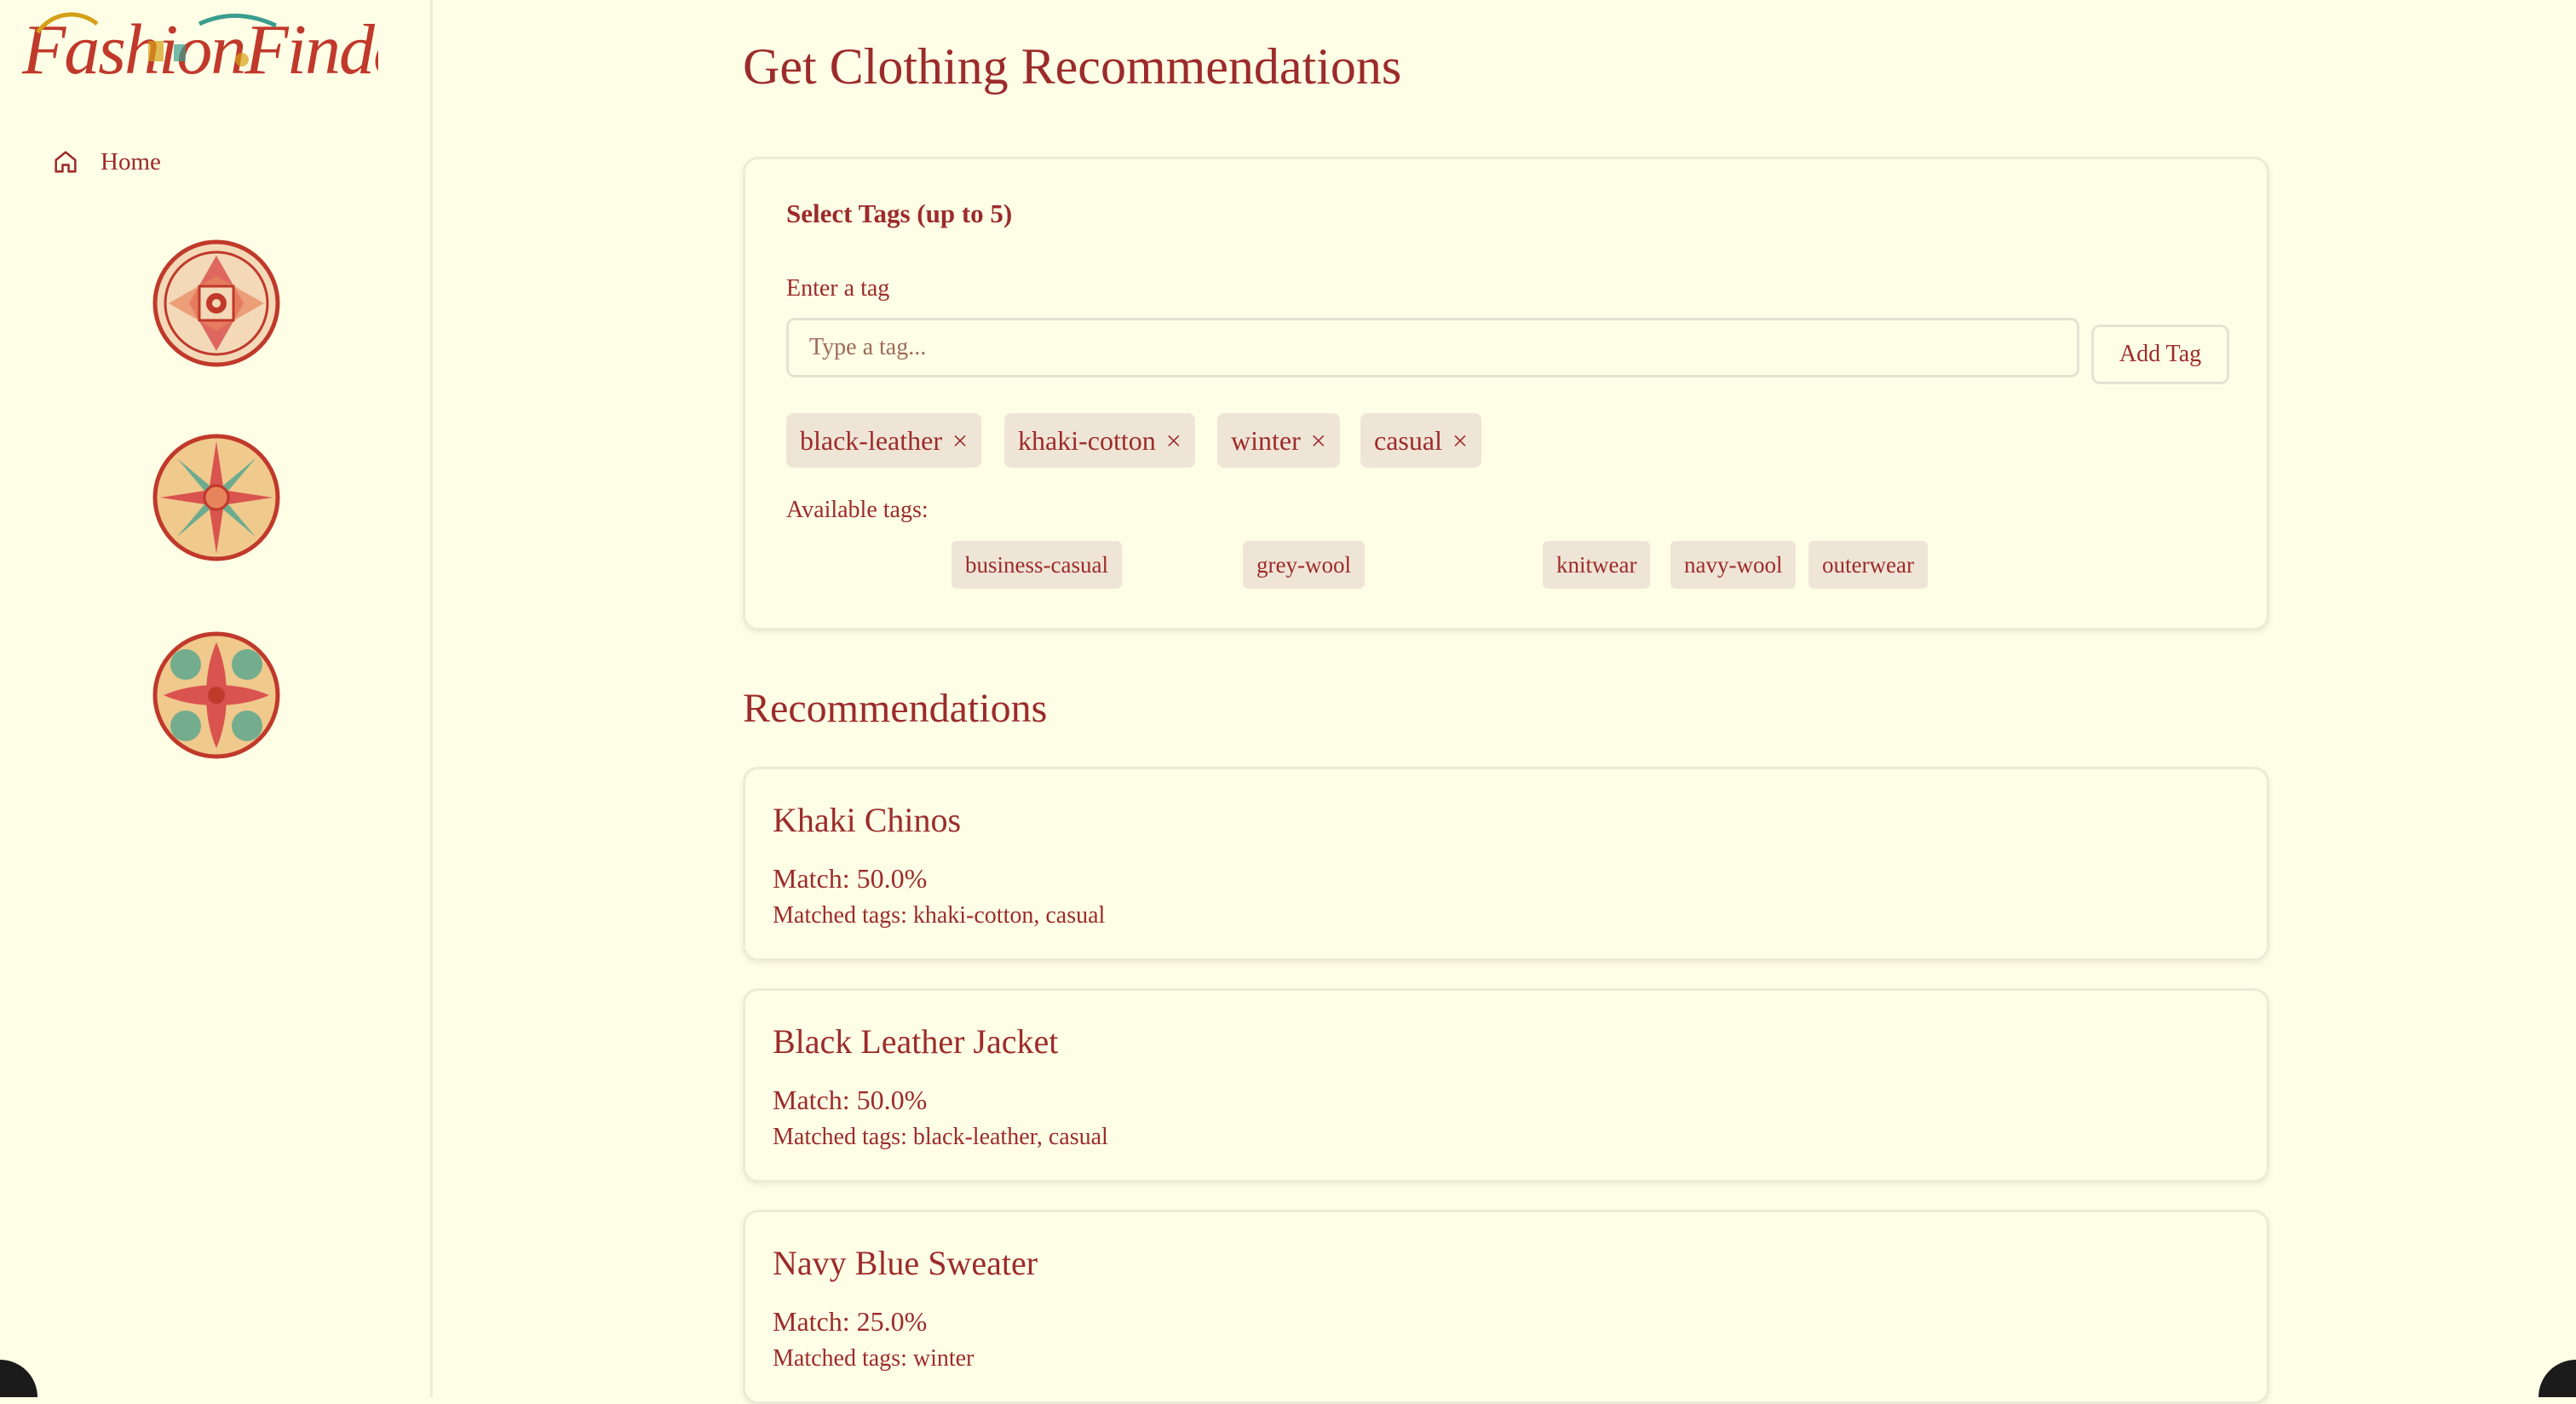  Describe the element at coordinates (66, 162) in the screenshot. I see `home-icon` at that location.